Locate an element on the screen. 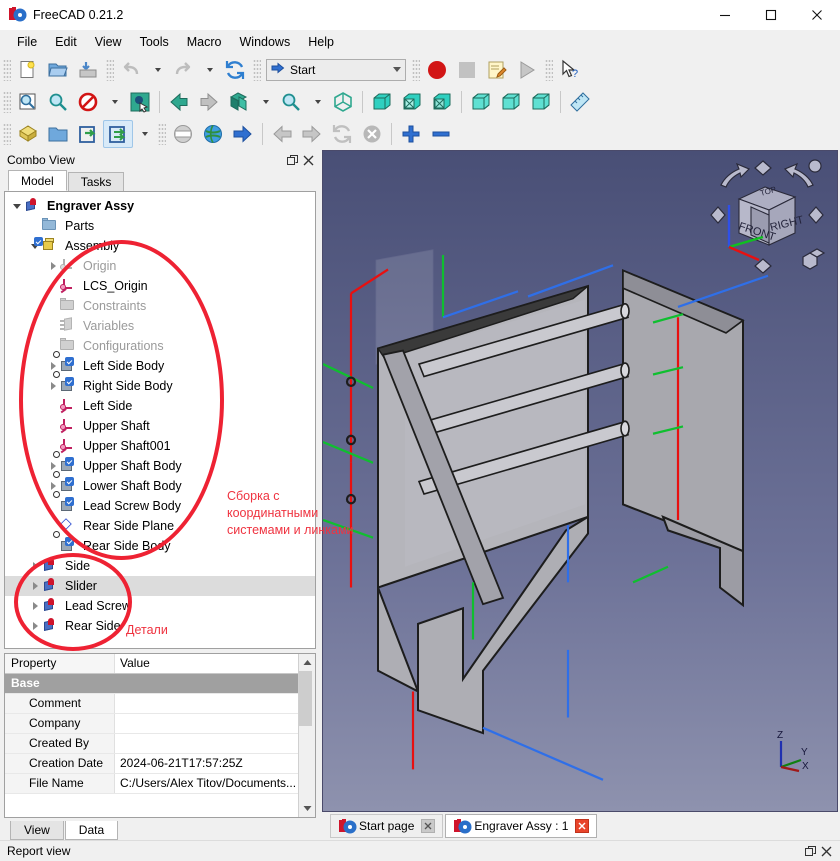 The image size is (840, 861). tab-view: View is located at coordinates (37, 830).